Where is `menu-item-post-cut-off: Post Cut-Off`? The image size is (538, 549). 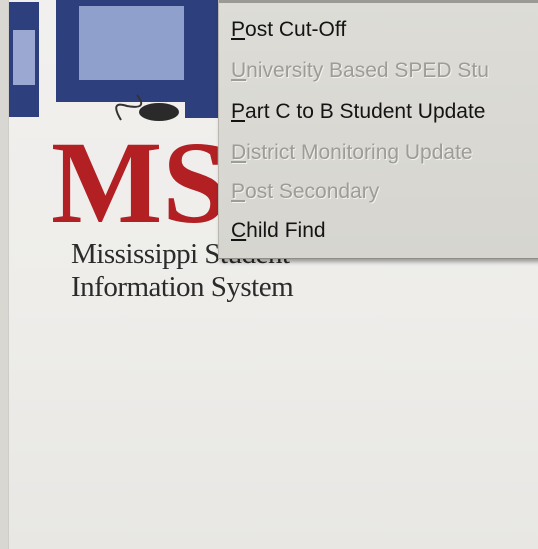 menu-item-post-cut-off: Post Cut-Off is located at coordinates (288, 30).